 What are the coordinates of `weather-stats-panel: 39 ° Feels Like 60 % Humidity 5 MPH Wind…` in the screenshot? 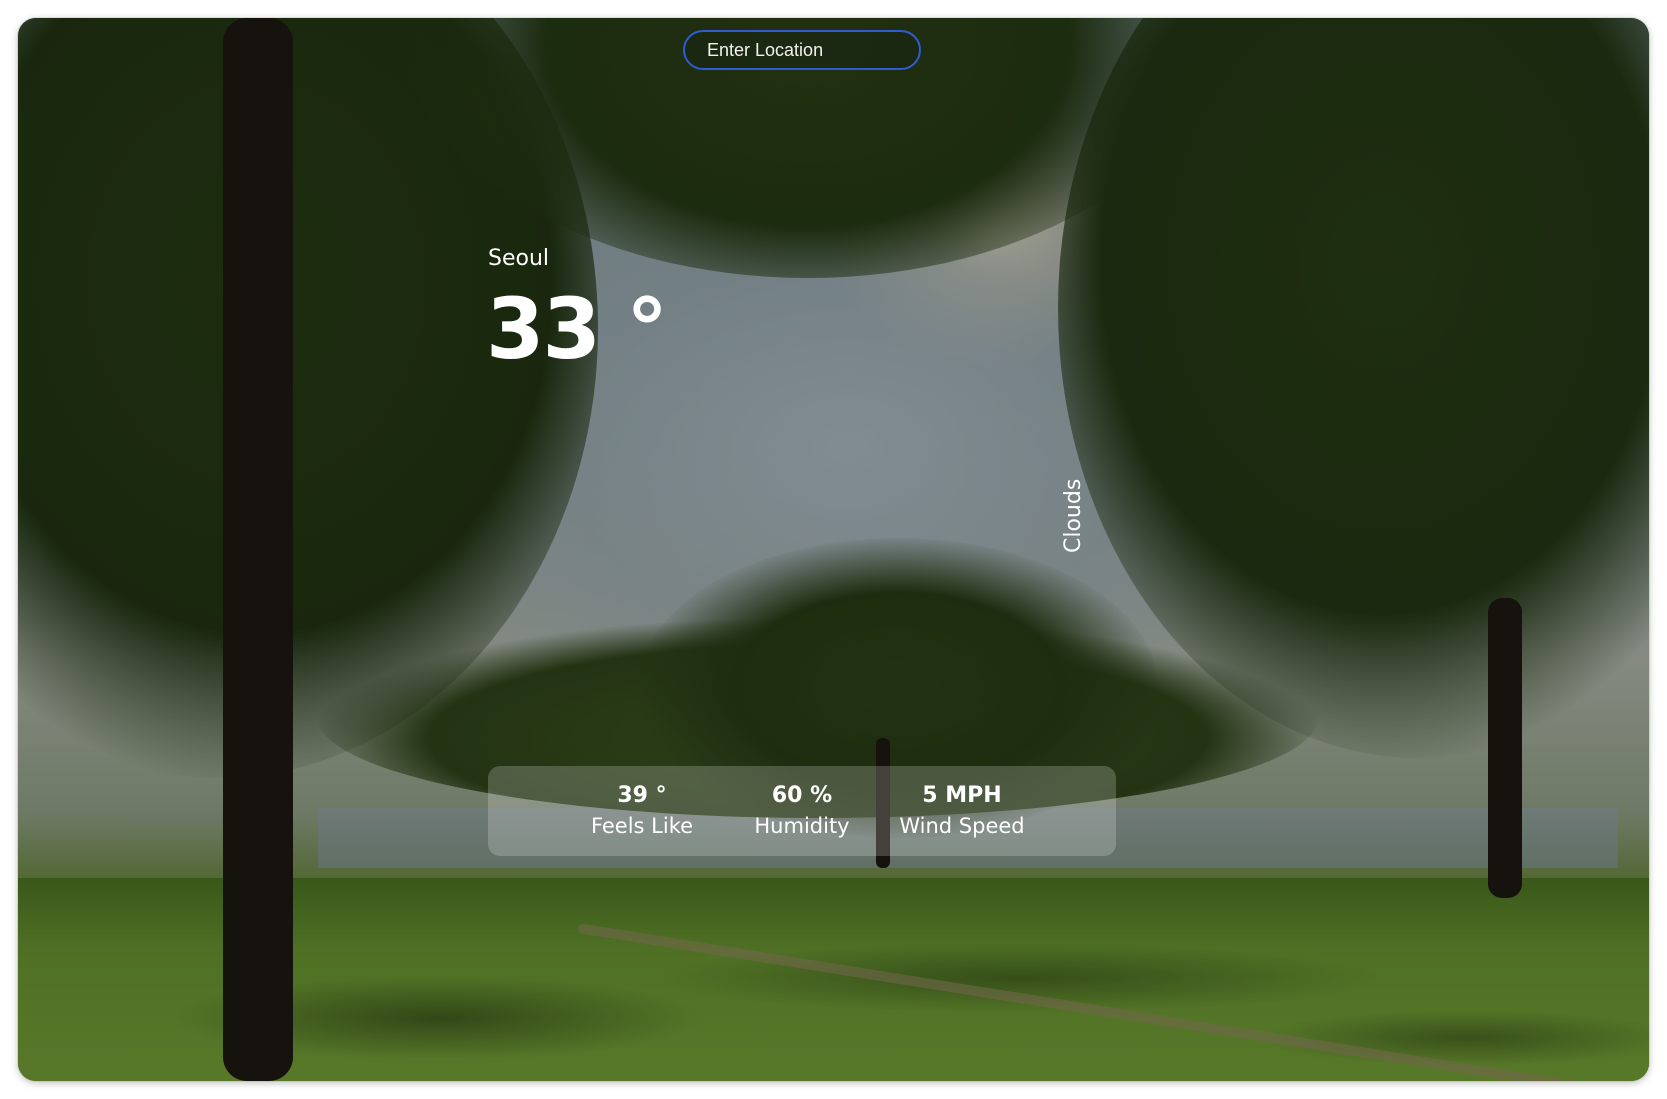 It's located at (802, 811).